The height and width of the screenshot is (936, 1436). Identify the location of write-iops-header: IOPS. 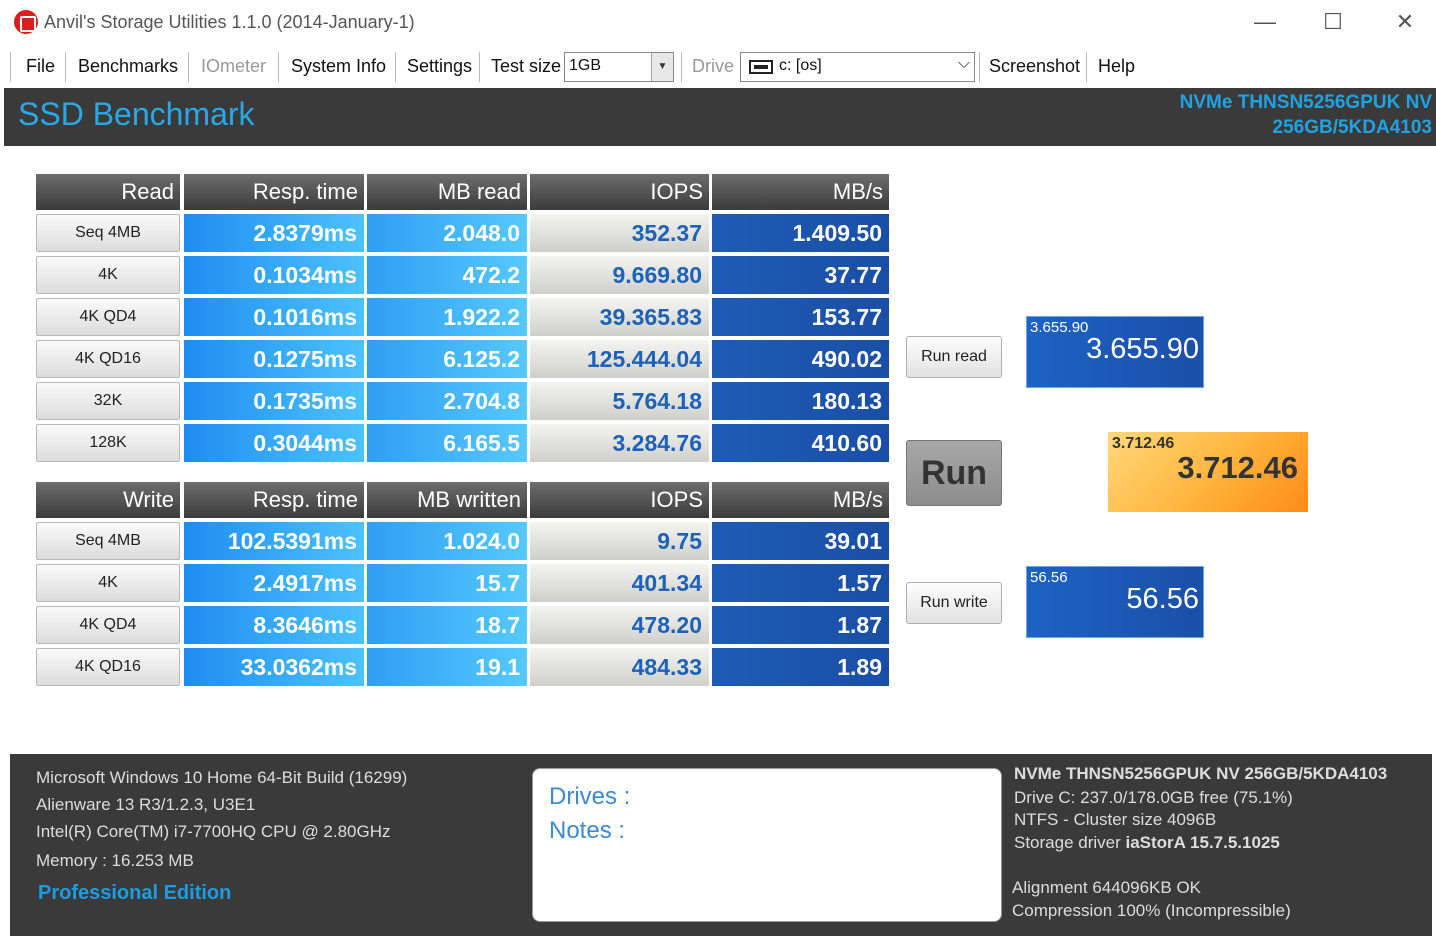
(619, 500).